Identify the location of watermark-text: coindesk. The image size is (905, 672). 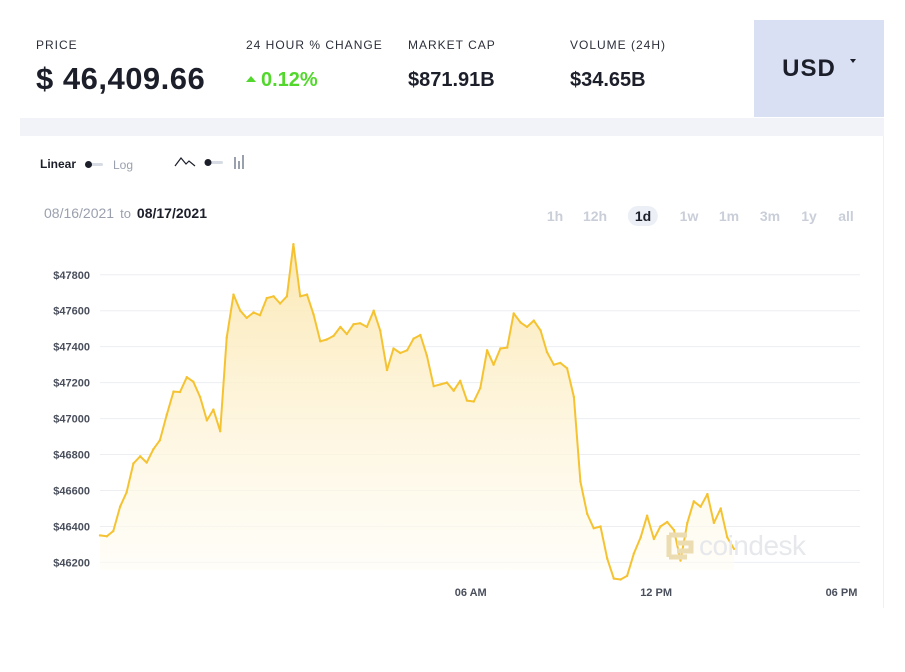
(752, 545).